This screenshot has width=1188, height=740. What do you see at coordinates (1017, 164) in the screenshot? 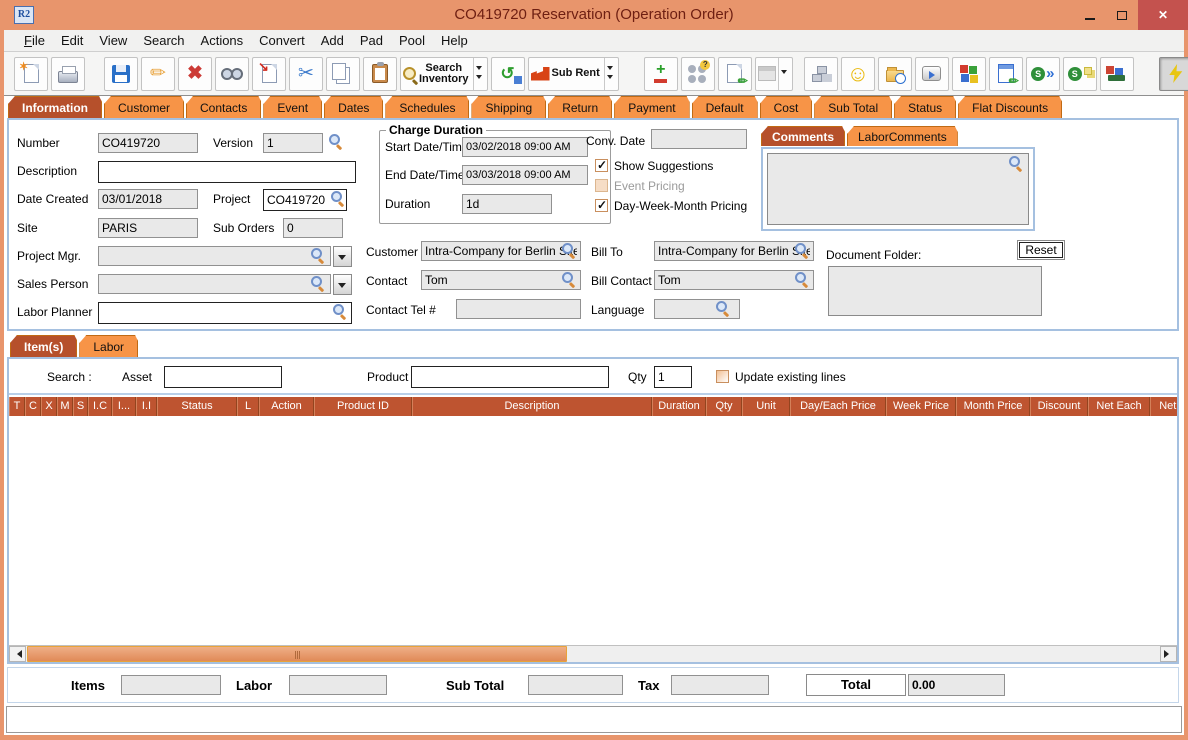
I see `comments-lookup-icon` at bounding box center [1017, 164].